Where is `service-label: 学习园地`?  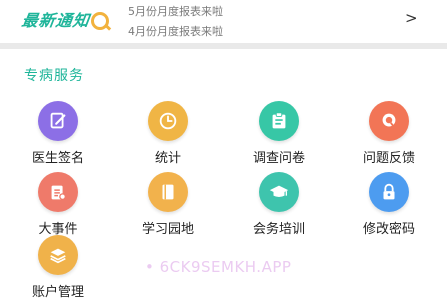
service-label: 学习园地 is located at coordinates (167, 229).